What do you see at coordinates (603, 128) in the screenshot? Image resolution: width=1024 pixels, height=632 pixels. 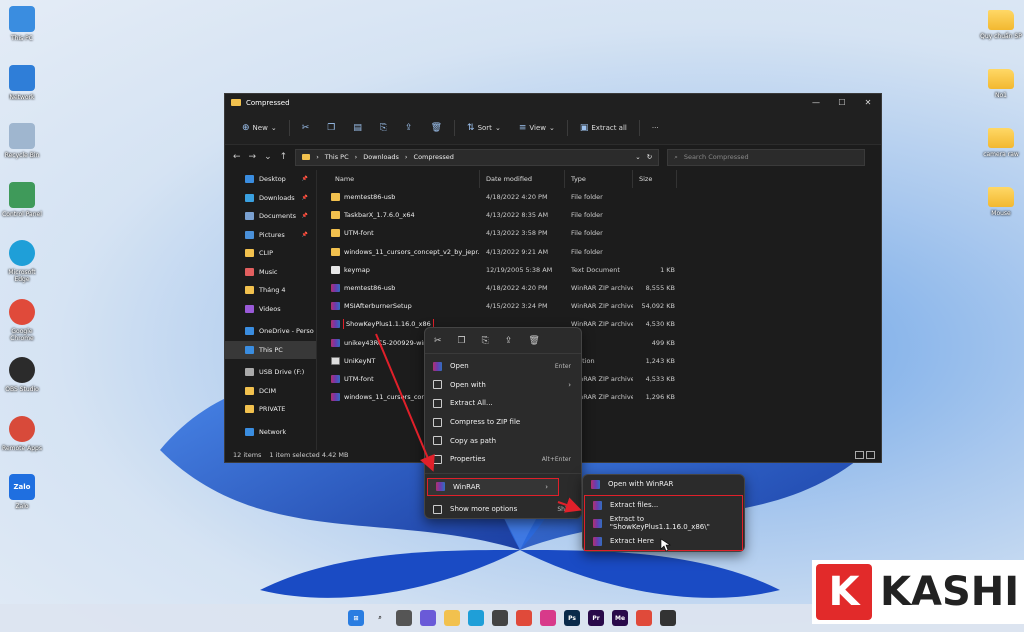 I see `extract-all-button: ▣ Extract all` at bounding box center [603, 128].